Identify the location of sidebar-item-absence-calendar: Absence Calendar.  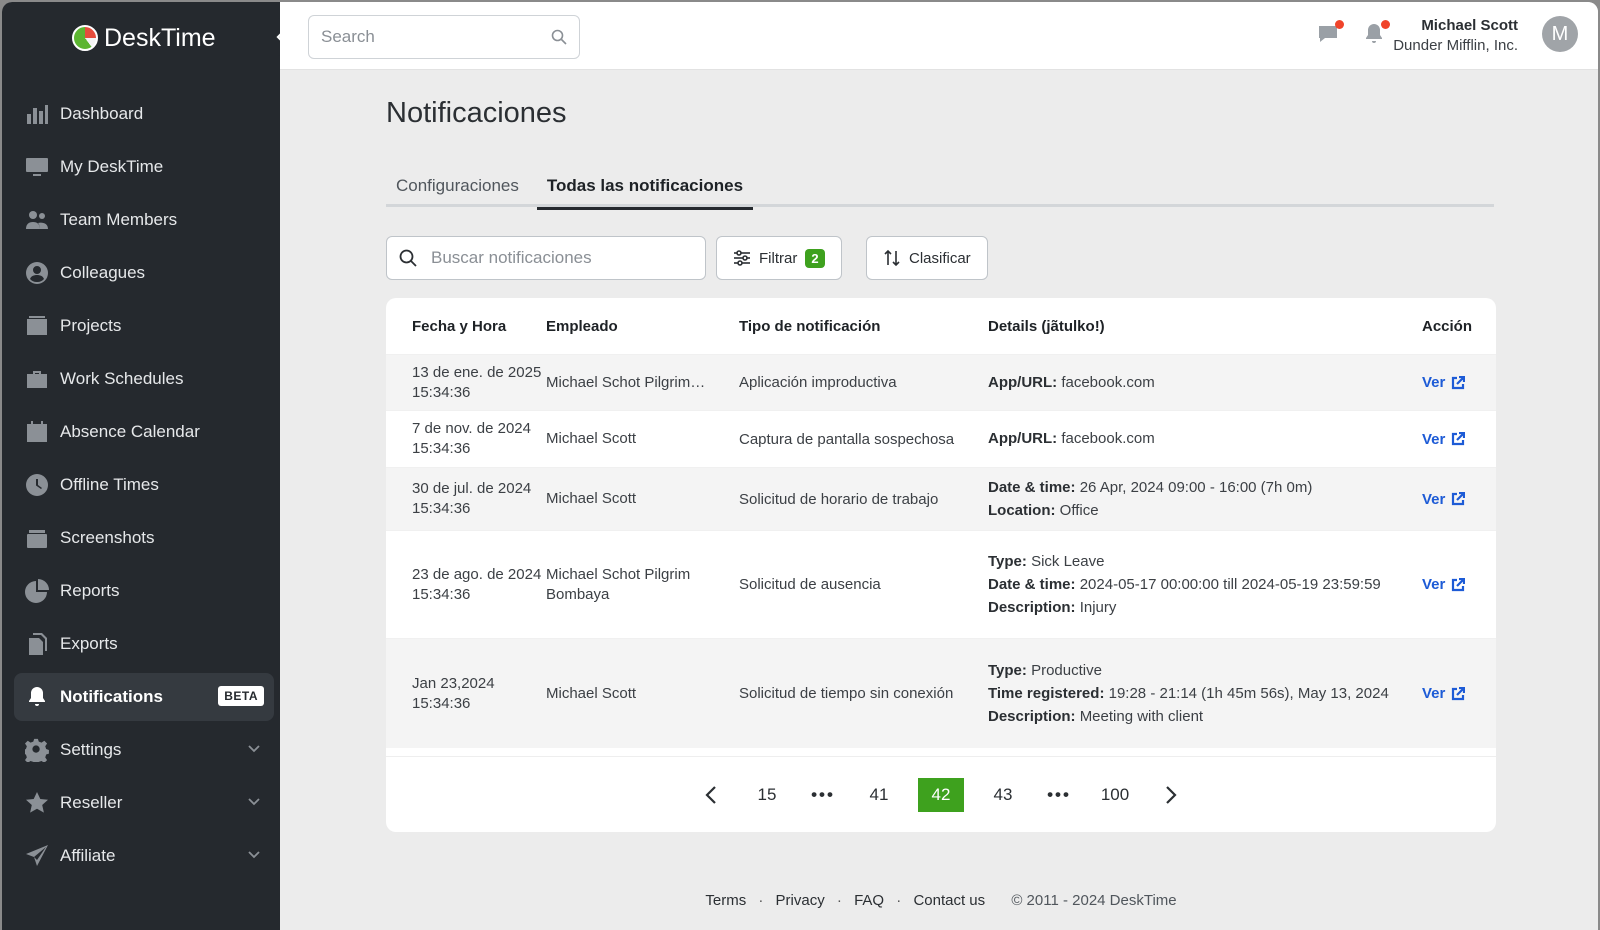
(144, 432).